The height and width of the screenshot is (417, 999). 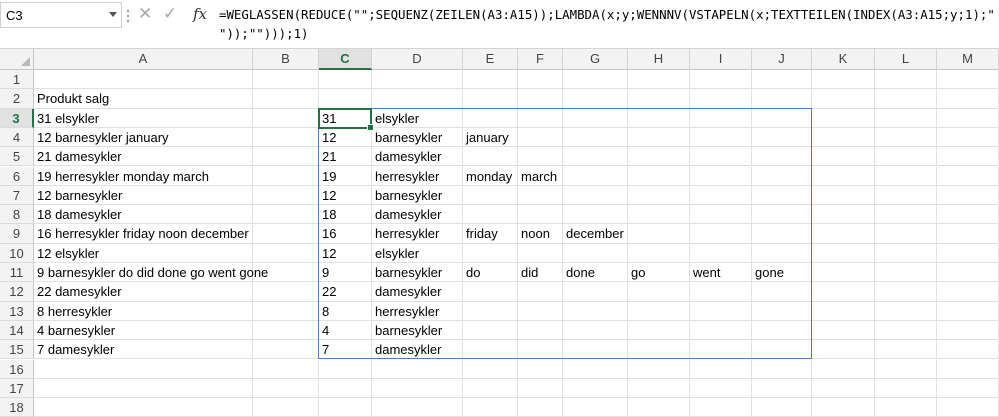 I want to click on column-header-a: A, so click(x=143, y=59).